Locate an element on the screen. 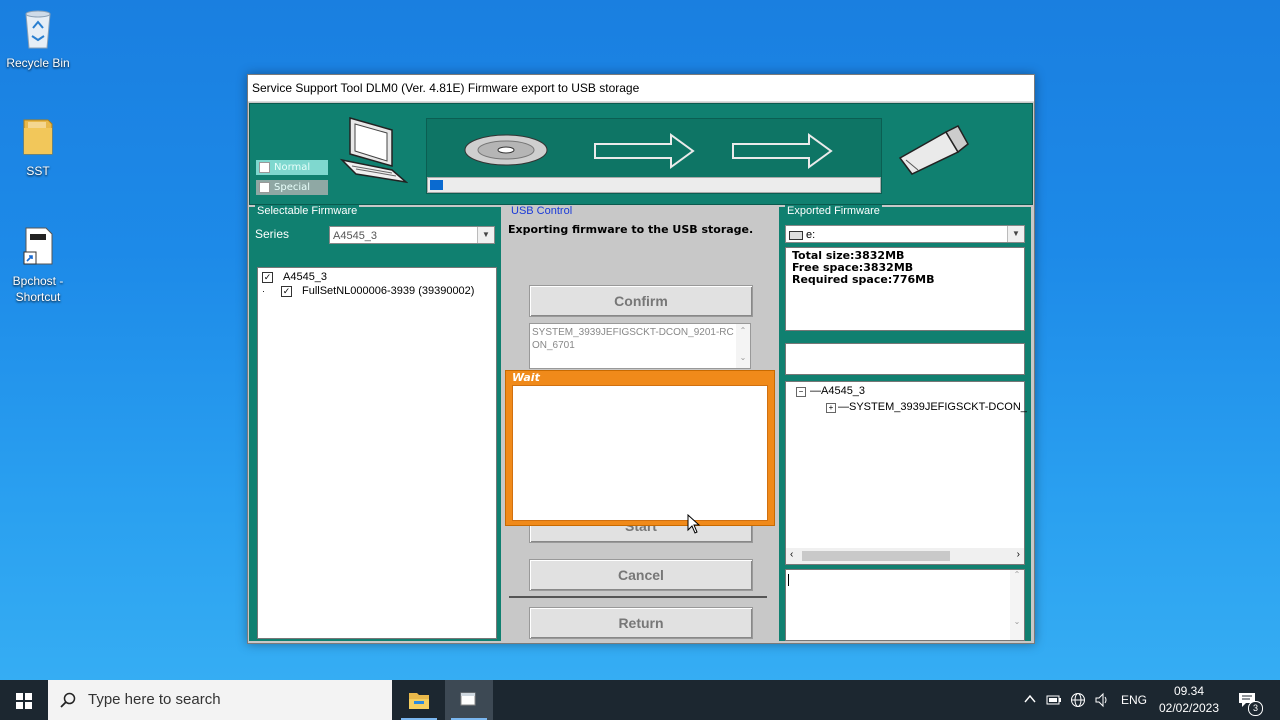 Image resolution: width=1280 pixels, height=720 pixels. divider is located at coordinates (638, 597).